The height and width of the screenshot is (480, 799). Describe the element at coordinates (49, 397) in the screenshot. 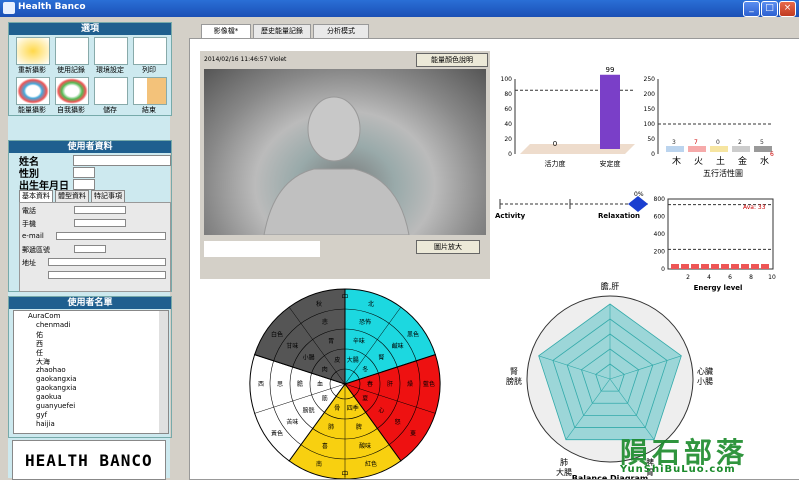

I see `user-list-item: gaokua` at that location.